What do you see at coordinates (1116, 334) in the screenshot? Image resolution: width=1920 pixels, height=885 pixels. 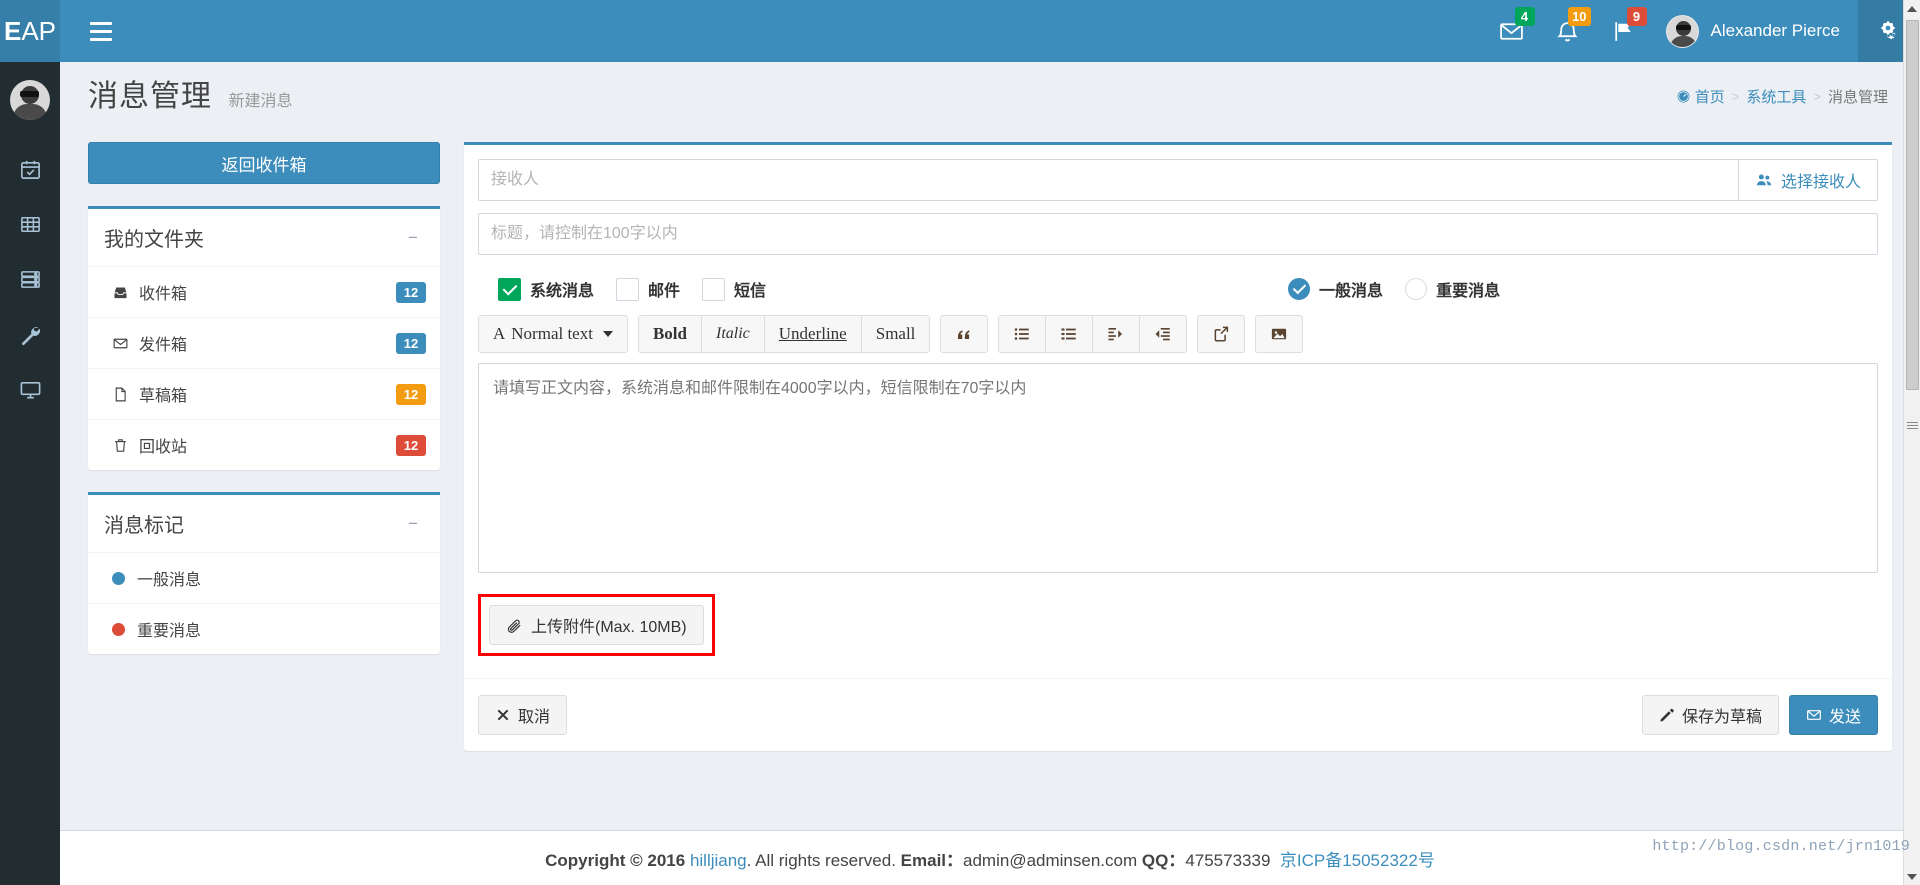 I see `indent-button` at bounding box center [1116, 334].